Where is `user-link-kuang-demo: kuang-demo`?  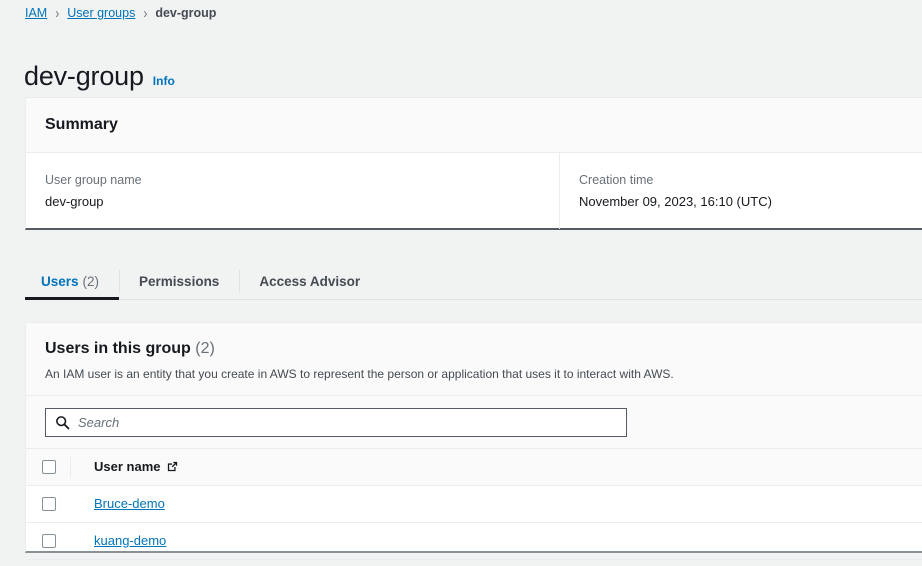 user-link-kuang-demo: kuang-demo is located at coordinates (130, 540).